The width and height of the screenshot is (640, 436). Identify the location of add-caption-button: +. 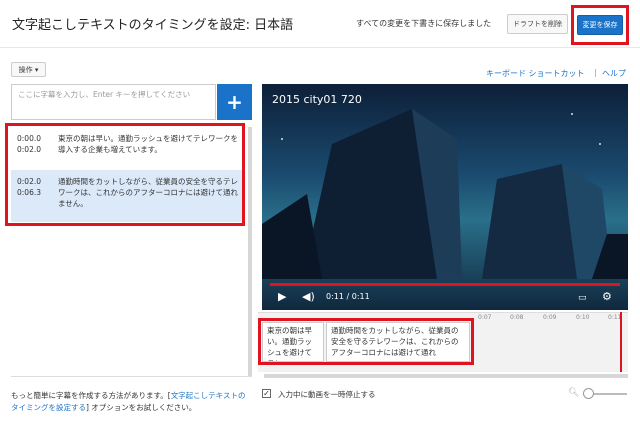
(234, 102).